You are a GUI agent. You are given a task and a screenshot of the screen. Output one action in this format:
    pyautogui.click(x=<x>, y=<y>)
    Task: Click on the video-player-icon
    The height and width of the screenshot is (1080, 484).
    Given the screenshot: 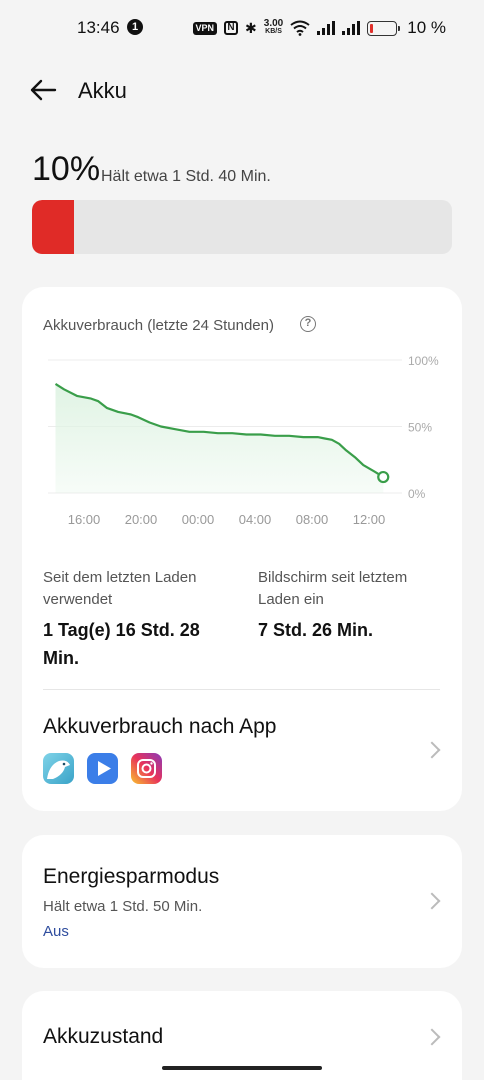 What is the action you would take?
    pyautogui.click(x=102, y=768)
    